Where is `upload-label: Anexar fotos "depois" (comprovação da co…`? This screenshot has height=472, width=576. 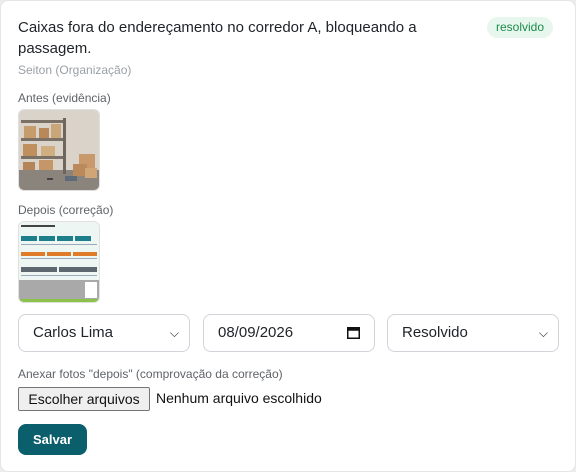 upload-label: Anexar fotos "depois" (comprovação da co… is located at coordinates (150, 374).